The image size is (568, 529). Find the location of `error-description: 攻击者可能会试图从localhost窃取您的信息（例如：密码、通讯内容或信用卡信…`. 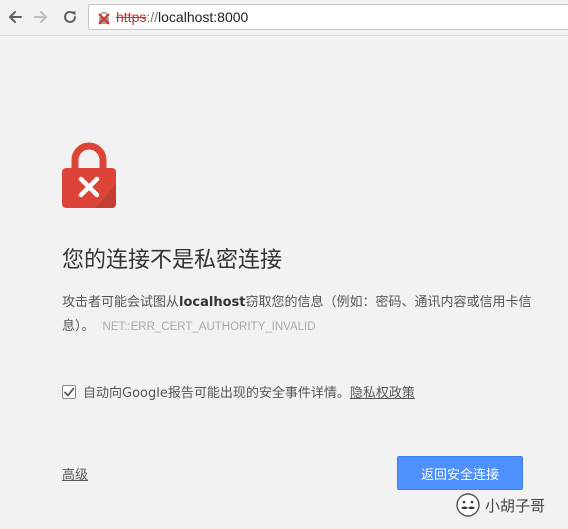

error-description: 攻击者可能会试图从localhost窃取您的信息（例如：密码、通讯内容或信用卡信… is located at coordinates (297, 315).